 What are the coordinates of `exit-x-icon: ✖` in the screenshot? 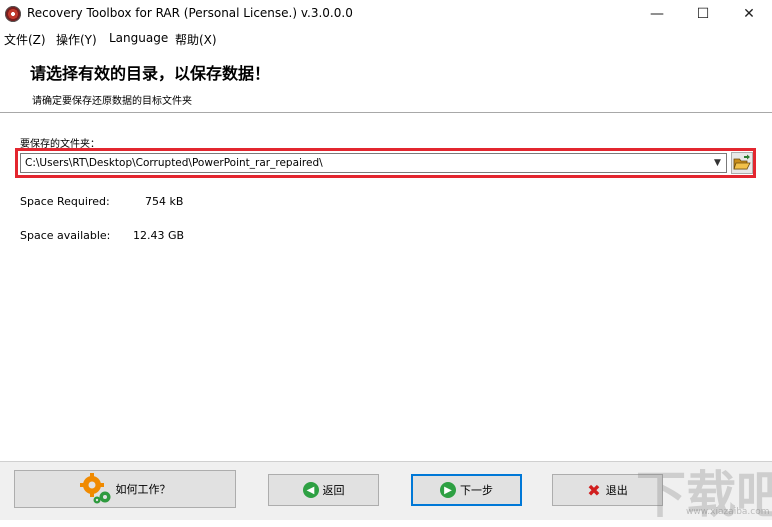 It's located at (594, 490).